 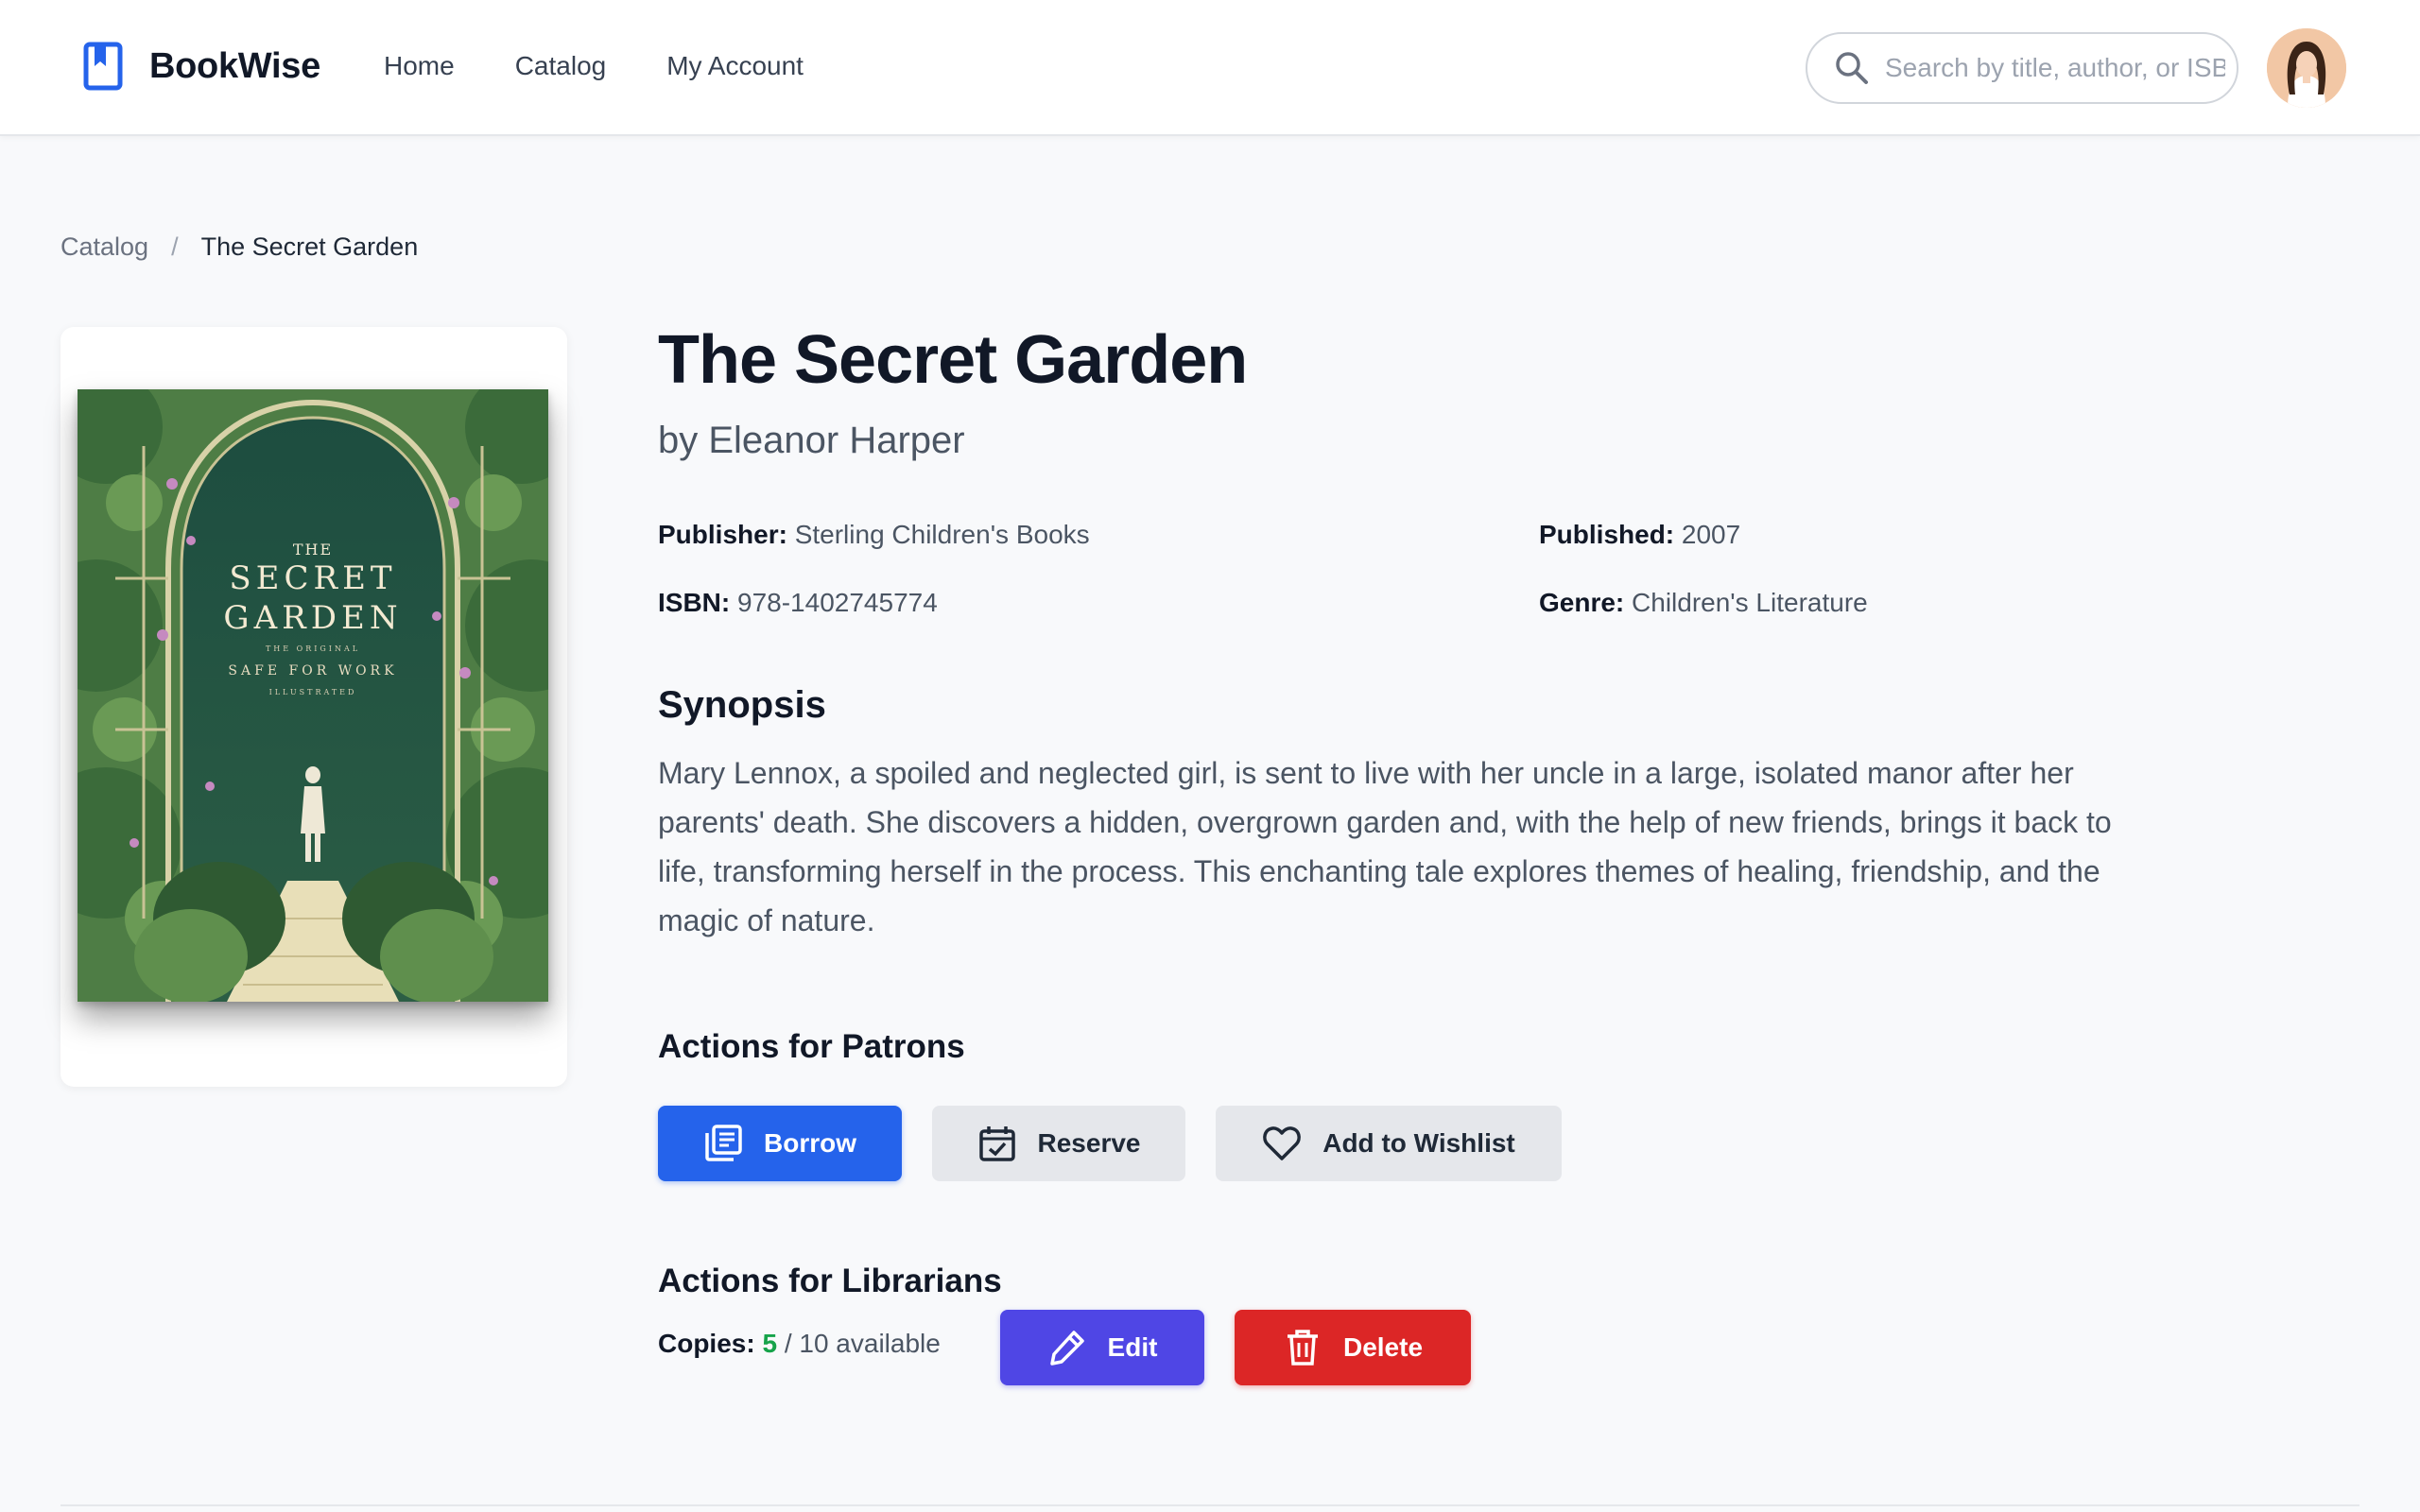 What do you see at coordinates (838, 602) in the screenshot?
I see `isbn-value: 978-1402745774` at bounding box center [838, 602].